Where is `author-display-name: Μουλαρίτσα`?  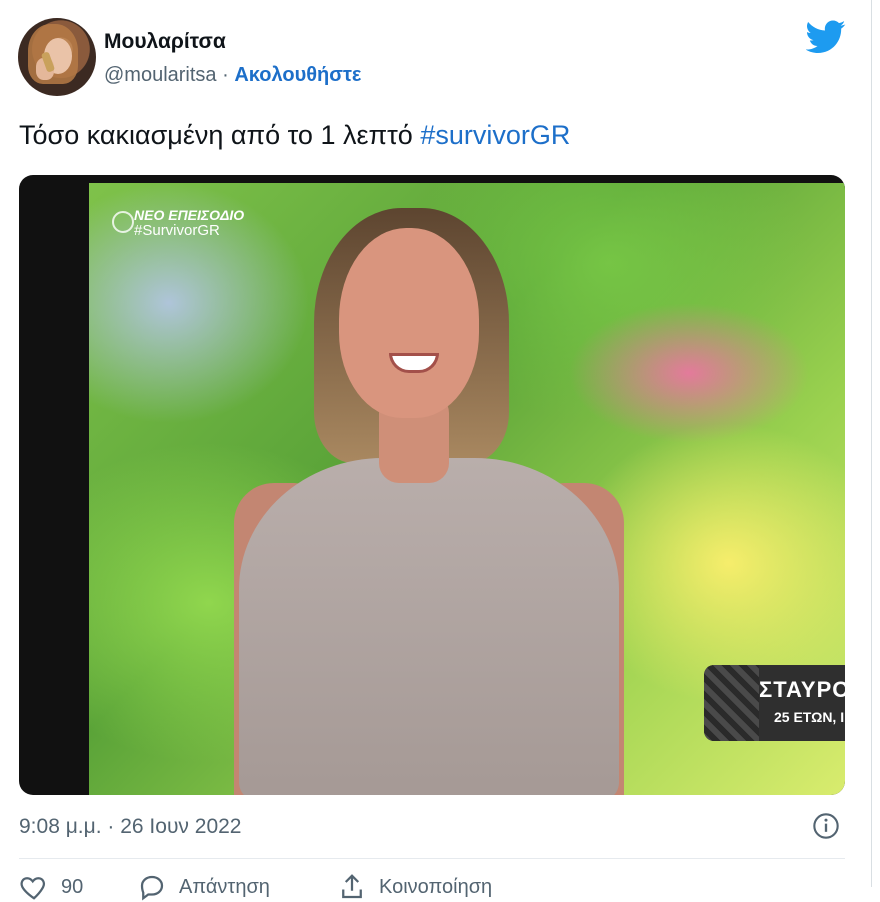
author-display-name: Μουλαρίτσα is located at coordinates (165, 42).